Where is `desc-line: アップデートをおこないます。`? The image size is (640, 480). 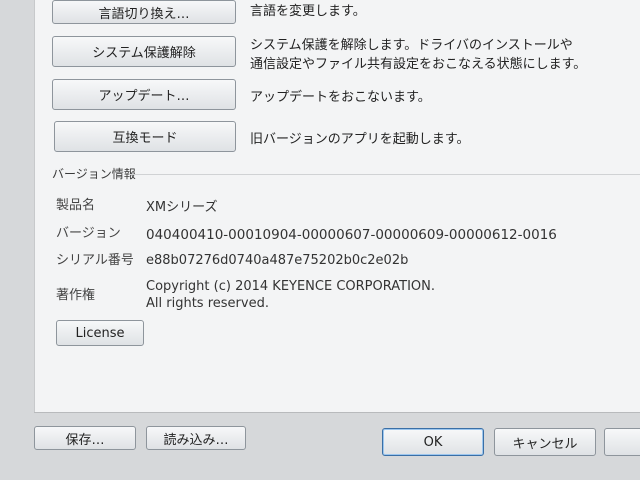 desc-line: アップデートをおこないます。 is located at coordinates (340, 97).